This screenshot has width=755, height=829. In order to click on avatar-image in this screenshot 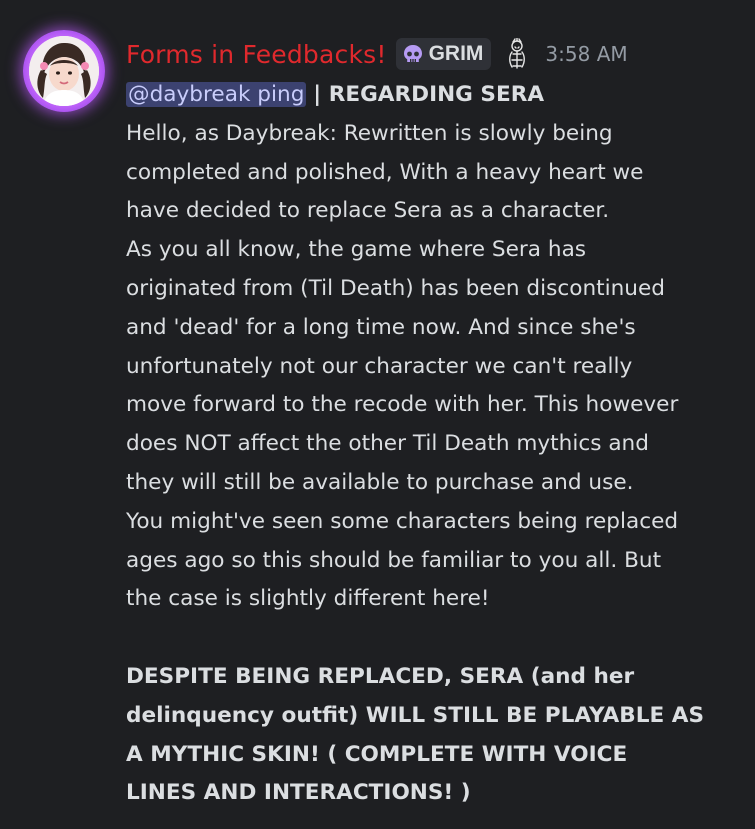, I will do `click(64, 71)`.